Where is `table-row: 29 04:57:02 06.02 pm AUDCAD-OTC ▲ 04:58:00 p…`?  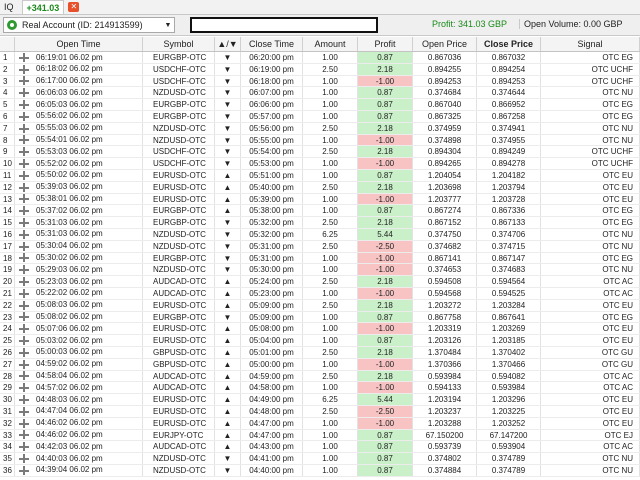
table-row: 29 04:57:02 06.02 pm AUDCAD-OTC ▲ 04:58:00 p… is located at coordinates (320, 388).